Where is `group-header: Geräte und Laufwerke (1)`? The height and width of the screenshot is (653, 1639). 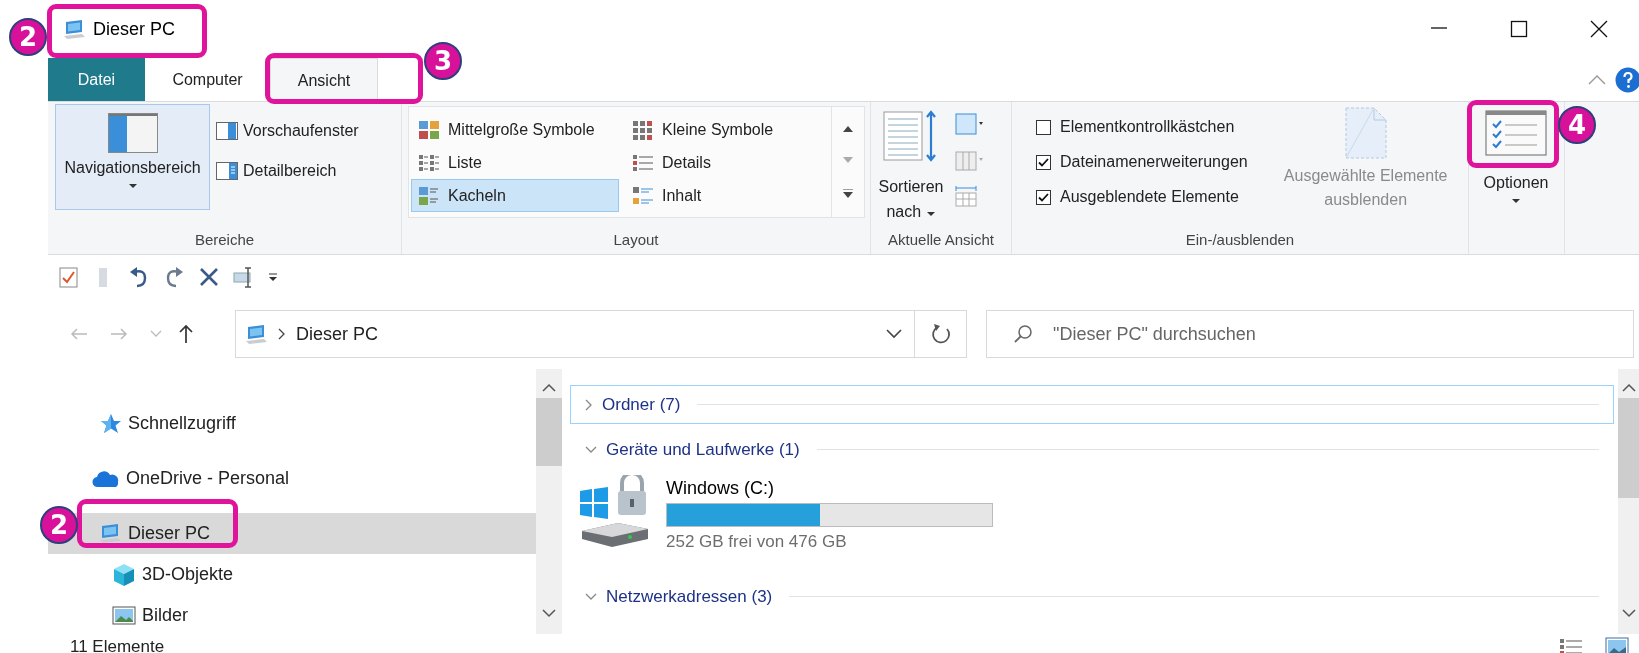
group-header: Geräte und Laufwerke (1) is located at coordinates (1092, 449).